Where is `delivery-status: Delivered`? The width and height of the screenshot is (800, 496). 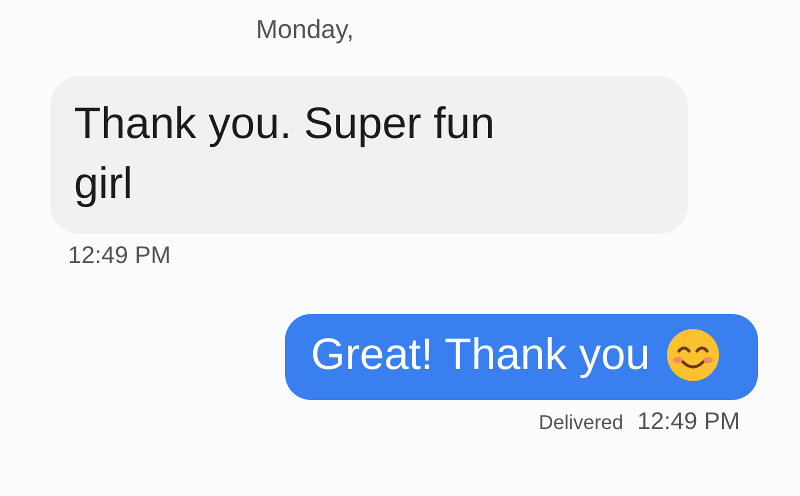
delivery-status: Delivered is located at coordinates (581, 423).